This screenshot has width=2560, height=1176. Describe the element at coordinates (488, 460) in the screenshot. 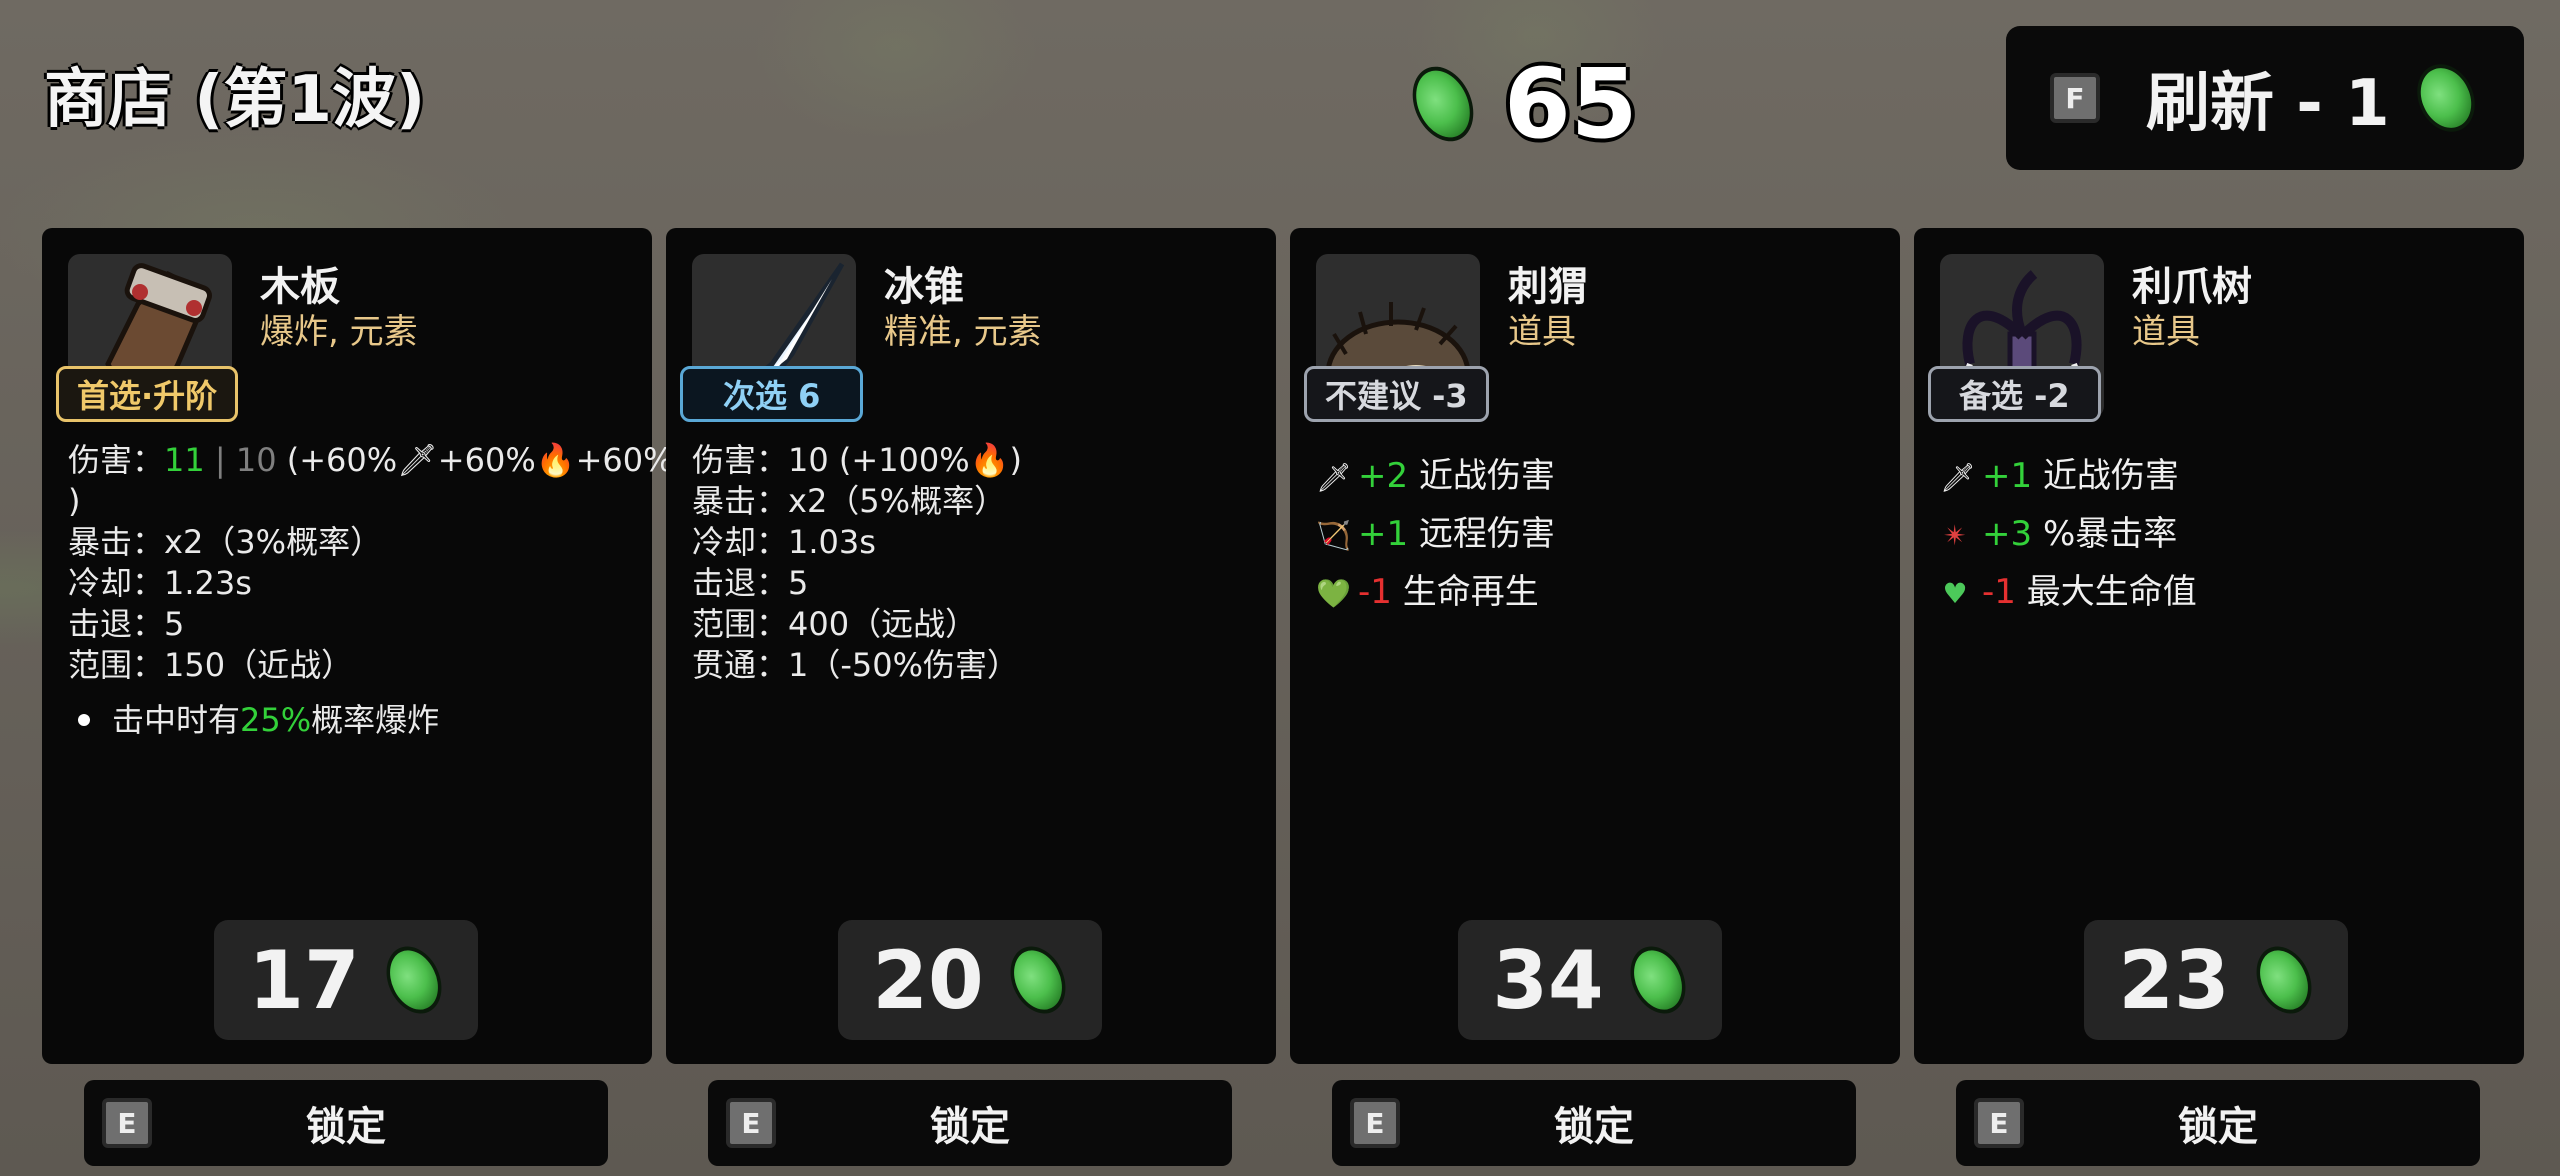

I see `damage-scaling: (+60%🗡+60%🔥+60%✕` at that location.